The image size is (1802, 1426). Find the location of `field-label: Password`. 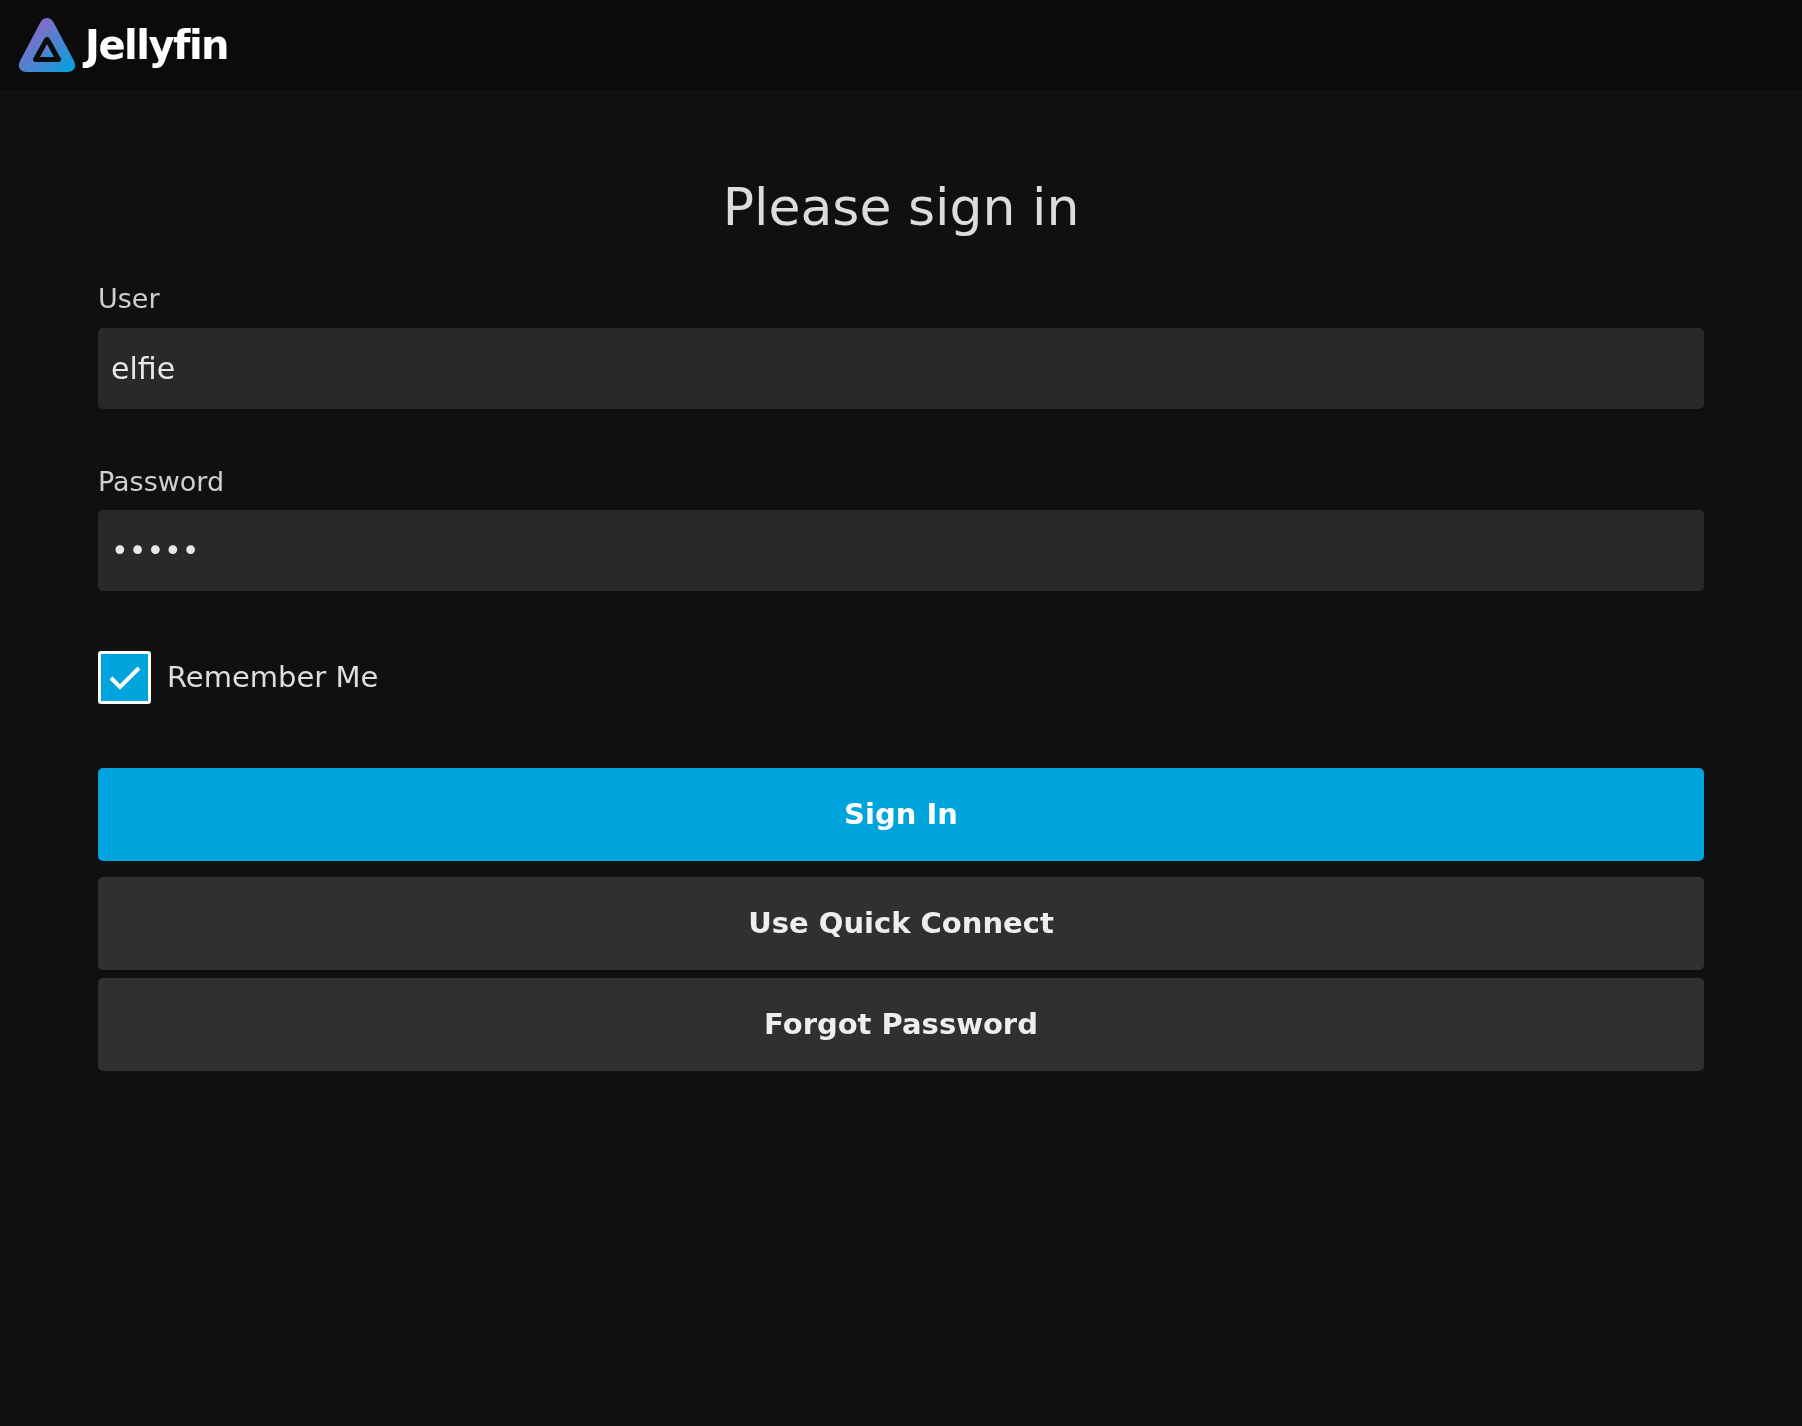

field-label: Password is located at coordinates (161, 481).